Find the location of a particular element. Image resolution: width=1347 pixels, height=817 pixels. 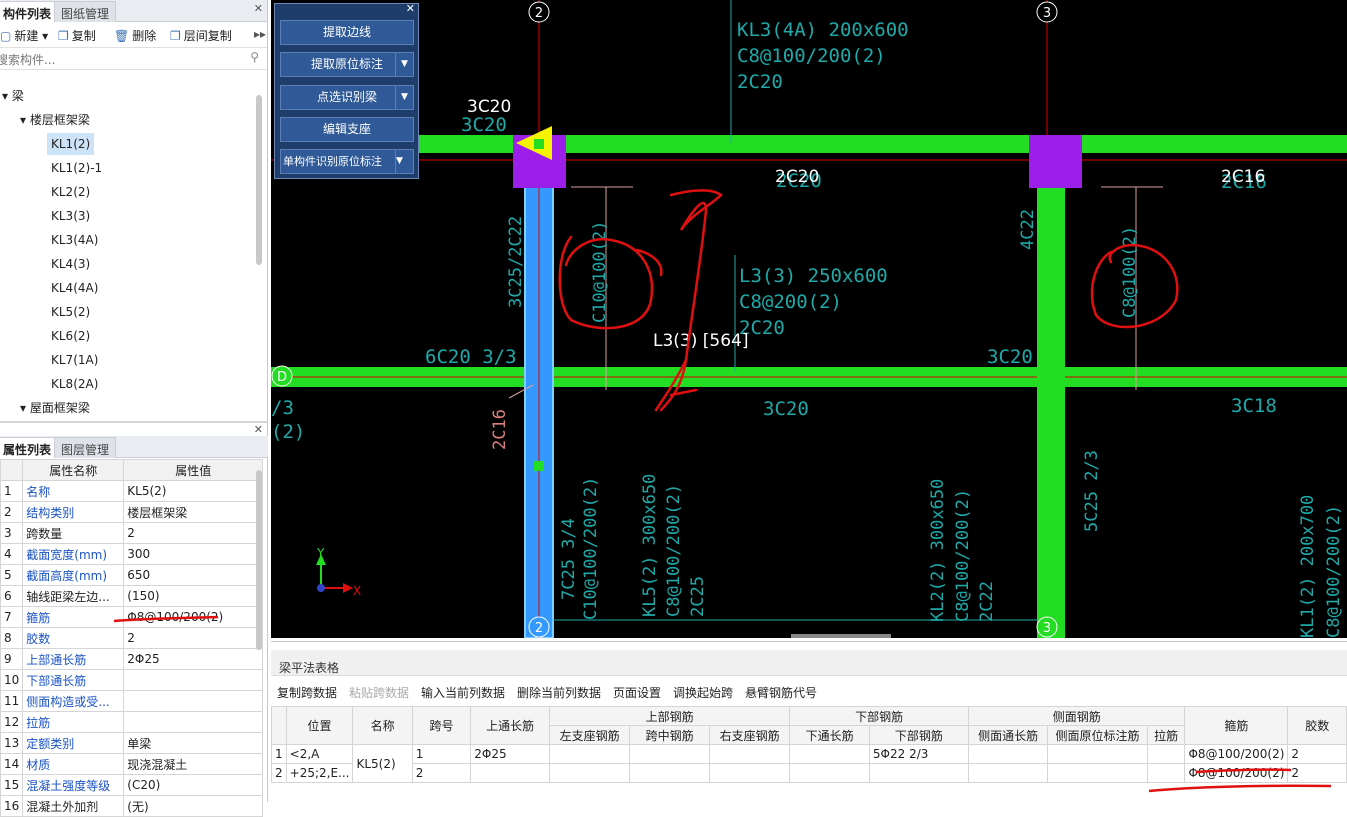

cell-top-through: 2Φ25 is located at coordinates (510, 754).